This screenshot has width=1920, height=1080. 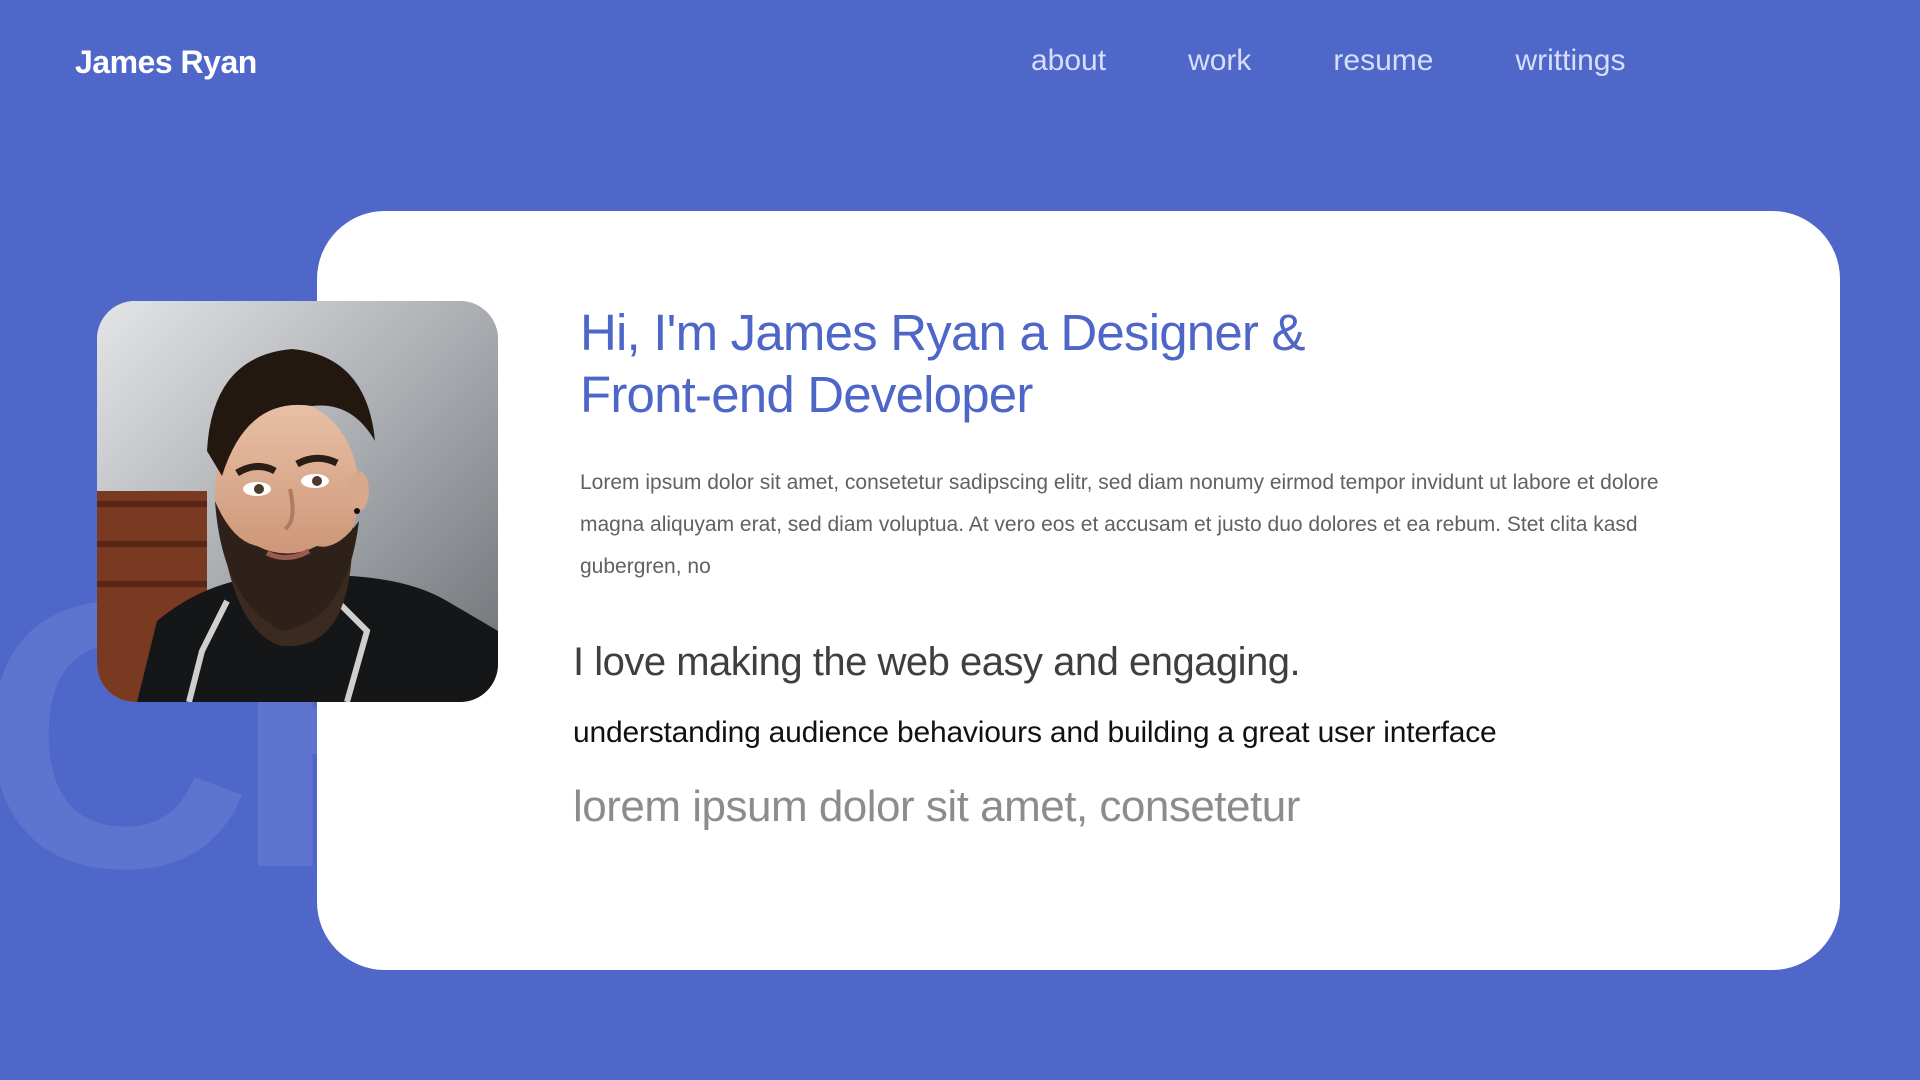 What do you see at coordinates (960, 65) in the screenshot?
I see `site-header: James Ryan about work resume writtings` at bounding box center [960, 65].